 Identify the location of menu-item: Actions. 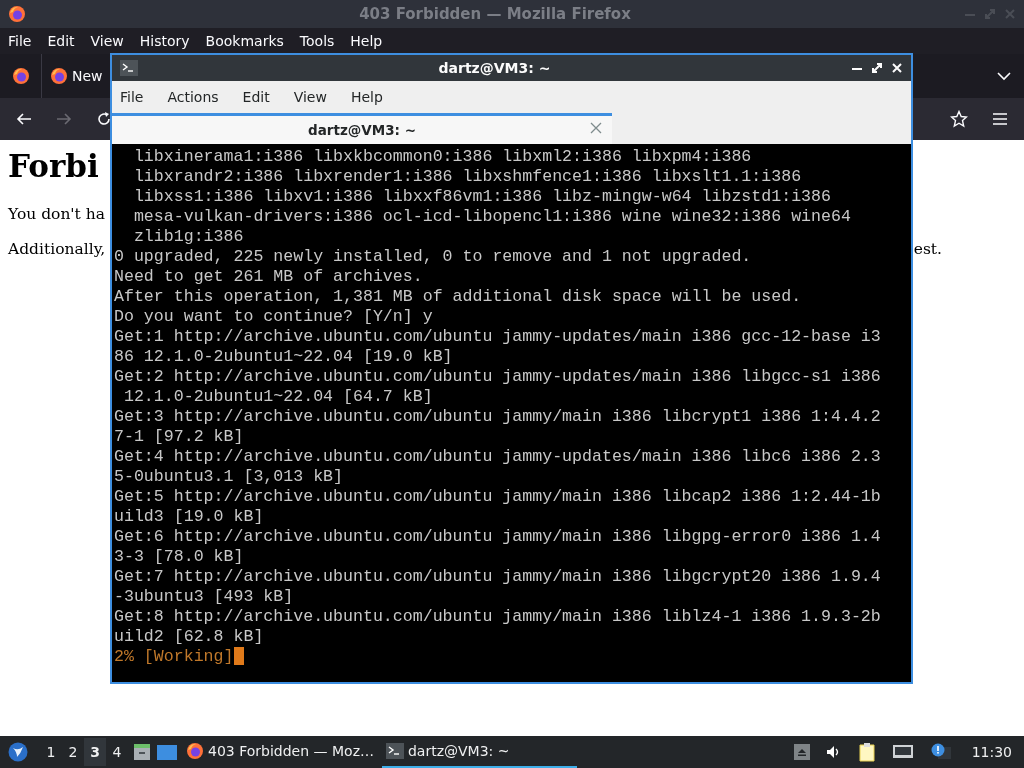
(193, 97).